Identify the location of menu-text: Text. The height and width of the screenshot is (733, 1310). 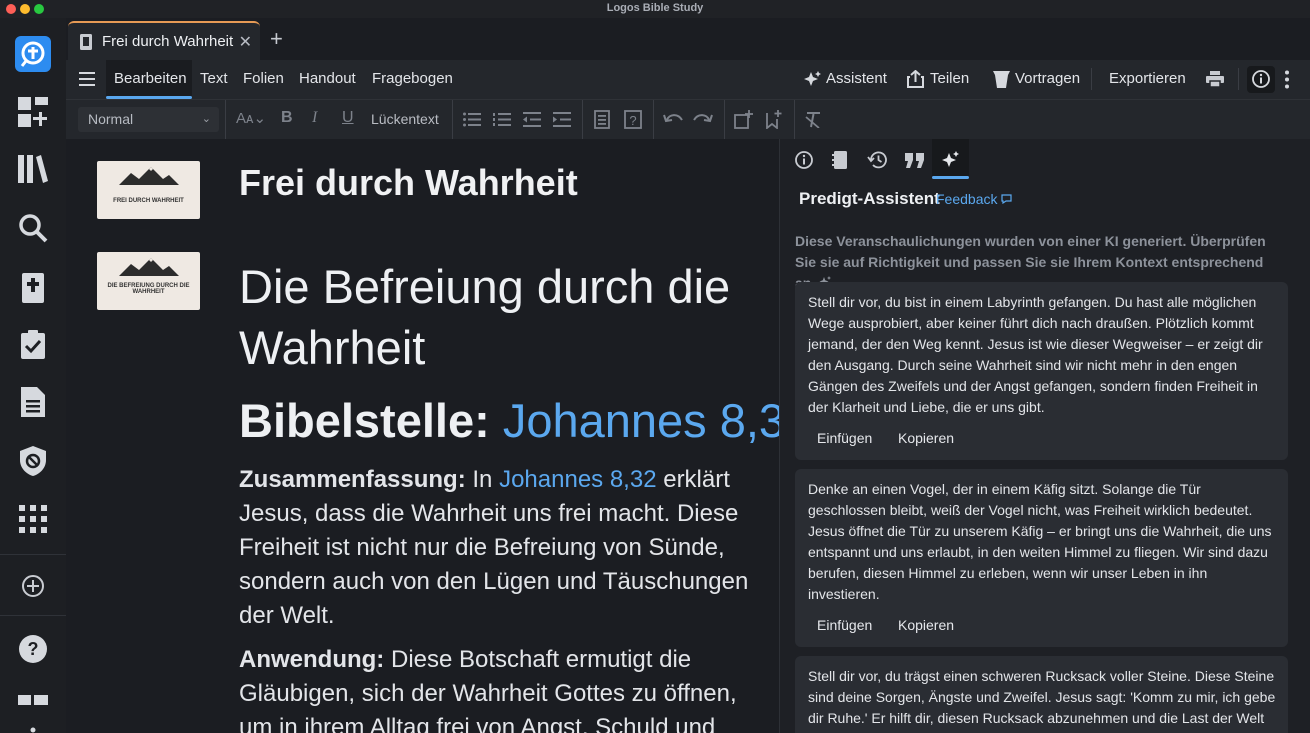
(214, 78).